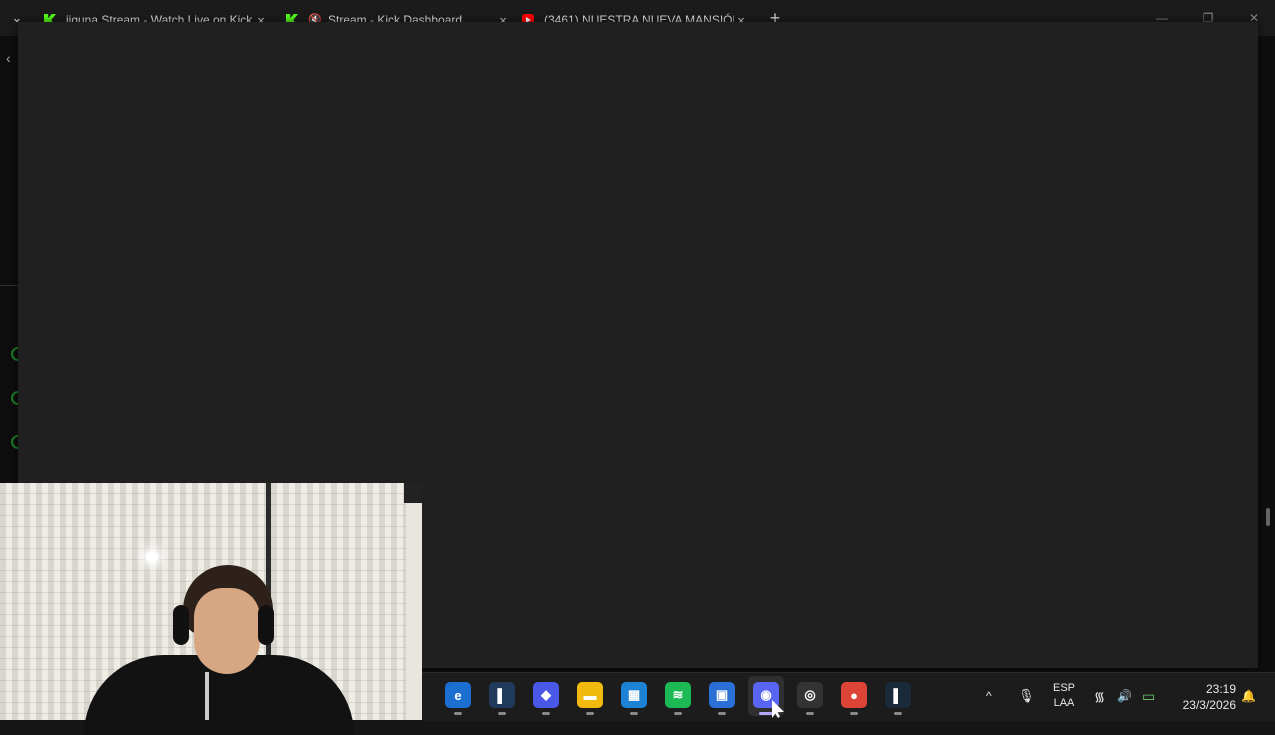 Image resolution: width=1275 pixels, height=735 pixels. What do you see at coordinates (1203, 697) in the screenshot?
I see `clock: 23:19 23/3/2026` at bounding box center [1203, 697].